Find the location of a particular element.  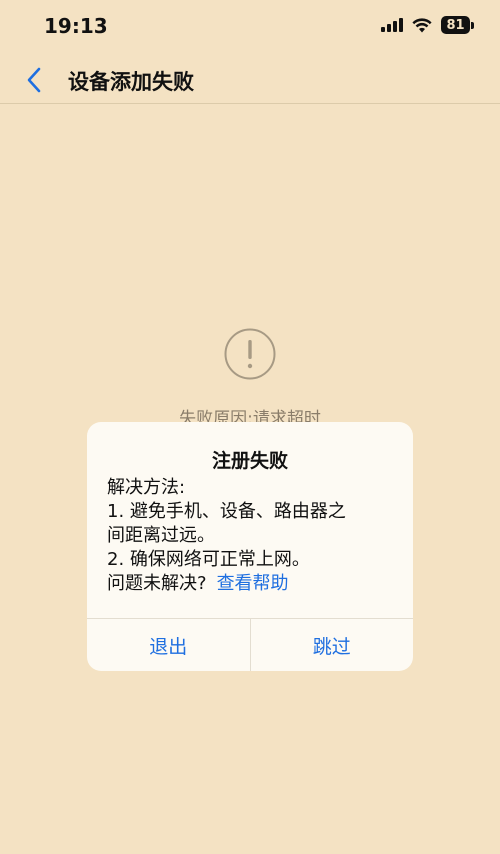

skip-button: 跳过 is located at coordinates (331, 645).